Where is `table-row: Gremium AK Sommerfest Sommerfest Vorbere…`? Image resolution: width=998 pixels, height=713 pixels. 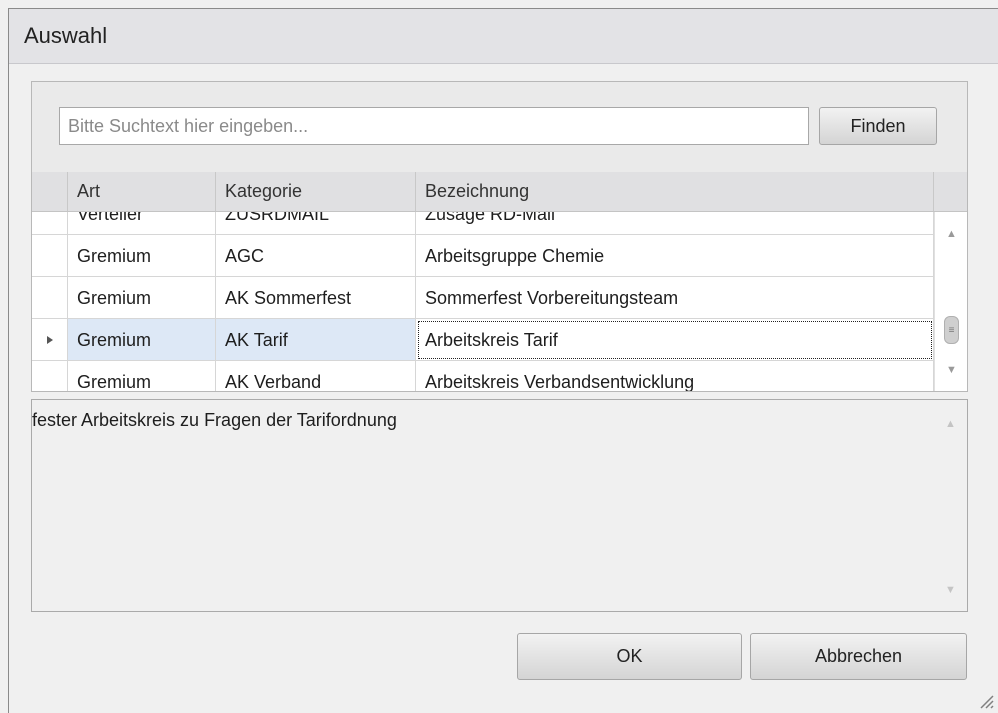
table-row: Gremium AK Sommerfest Sommerfest Vorbere… is located at coordinates (483, 298).